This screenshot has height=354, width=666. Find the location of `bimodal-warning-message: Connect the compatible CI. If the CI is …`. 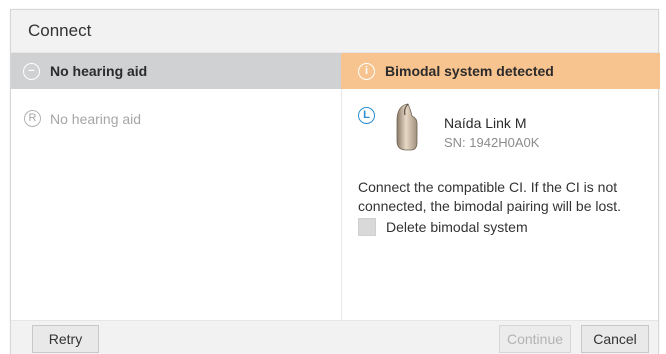

bimodal-warning-message: Connect the compatible CI. If the CI is … is located at coordinates (490, 196).